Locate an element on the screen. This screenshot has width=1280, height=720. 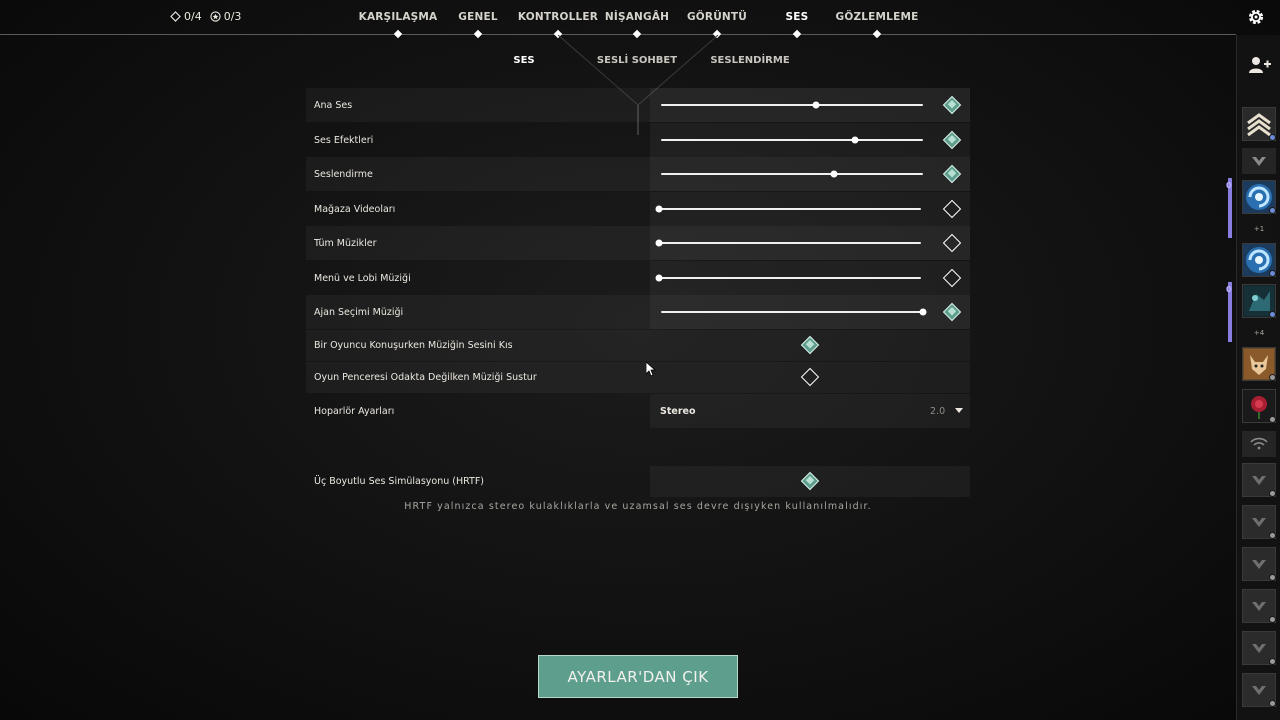
settings-gear-button is located at coordinates (1256, 17).